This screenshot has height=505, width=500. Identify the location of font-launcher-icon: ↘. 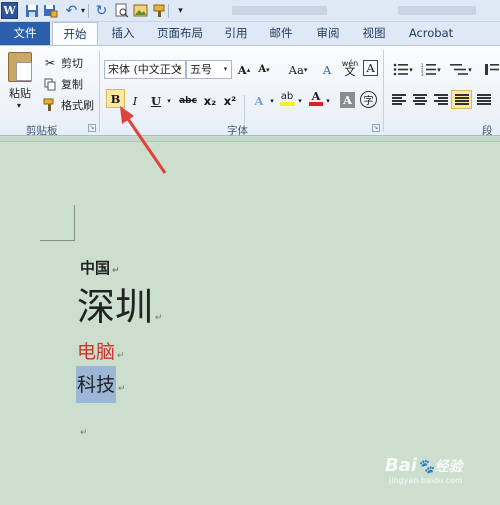
(376, 128).